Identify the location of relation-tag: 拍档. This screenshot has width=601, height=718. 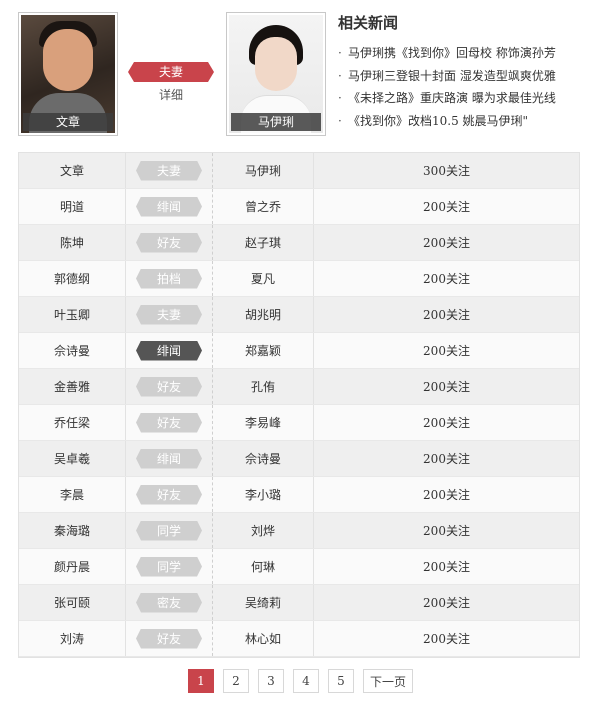
(169, 279).